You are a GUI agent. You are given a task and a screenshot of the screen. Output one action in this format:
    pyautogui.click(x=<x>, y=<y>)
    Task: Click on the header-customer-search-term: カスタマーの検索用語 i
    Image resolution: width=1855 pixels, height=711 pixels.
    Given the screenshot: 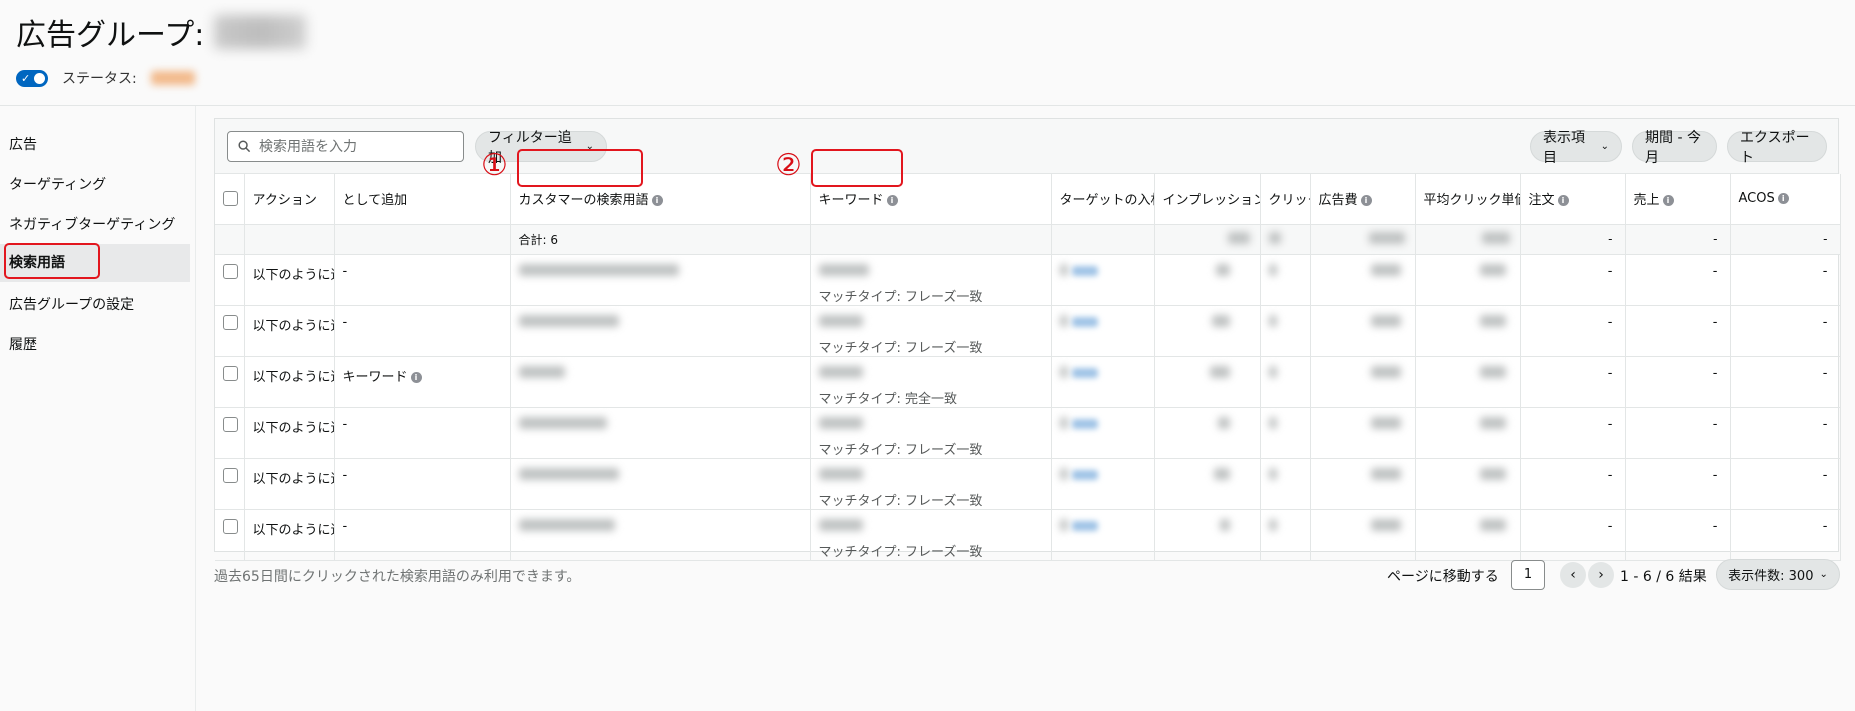 What is the action you would take?
    pyautogui.click(x=660, y=199)
    